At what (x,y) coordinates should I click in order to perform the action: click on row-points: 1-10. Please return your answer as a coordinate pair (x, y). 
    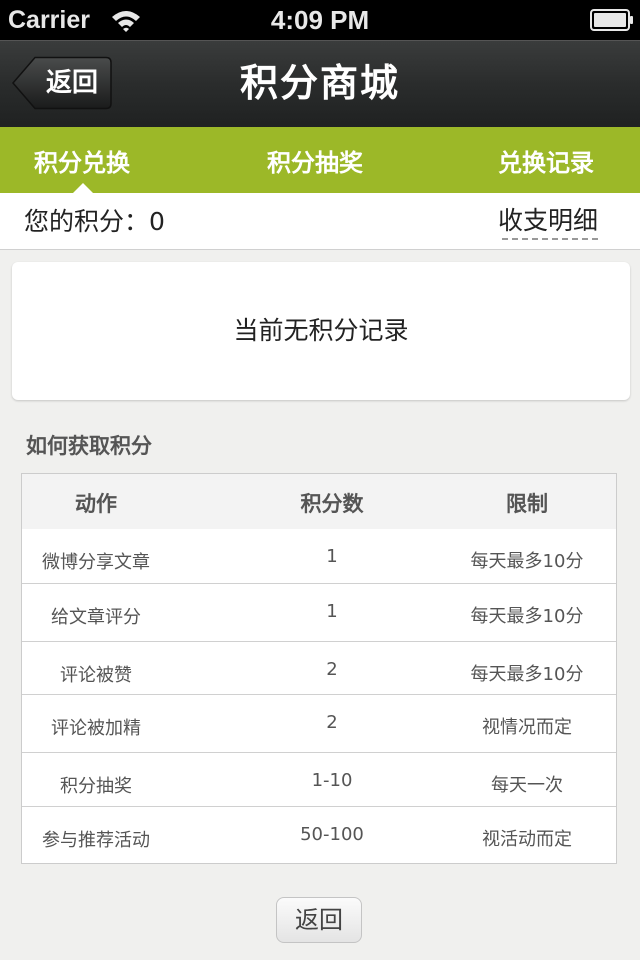
    Looking at the image, I should click on (332, 780).